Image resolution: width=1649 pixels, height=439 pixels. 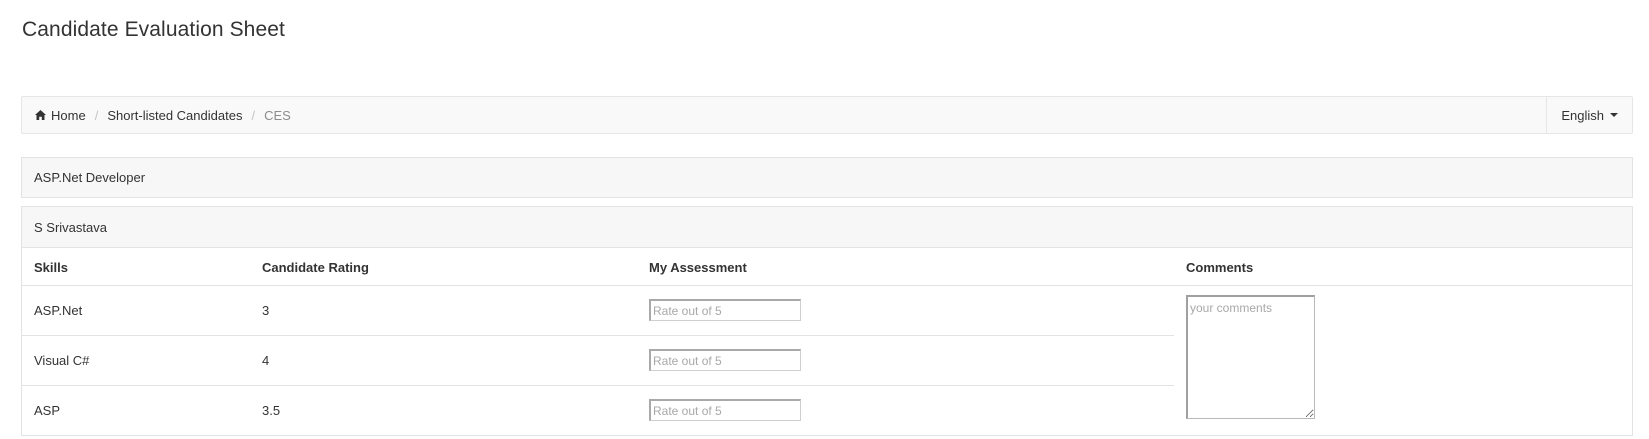 I want to click on rating-cell: 3, so click(x=266, y=310).